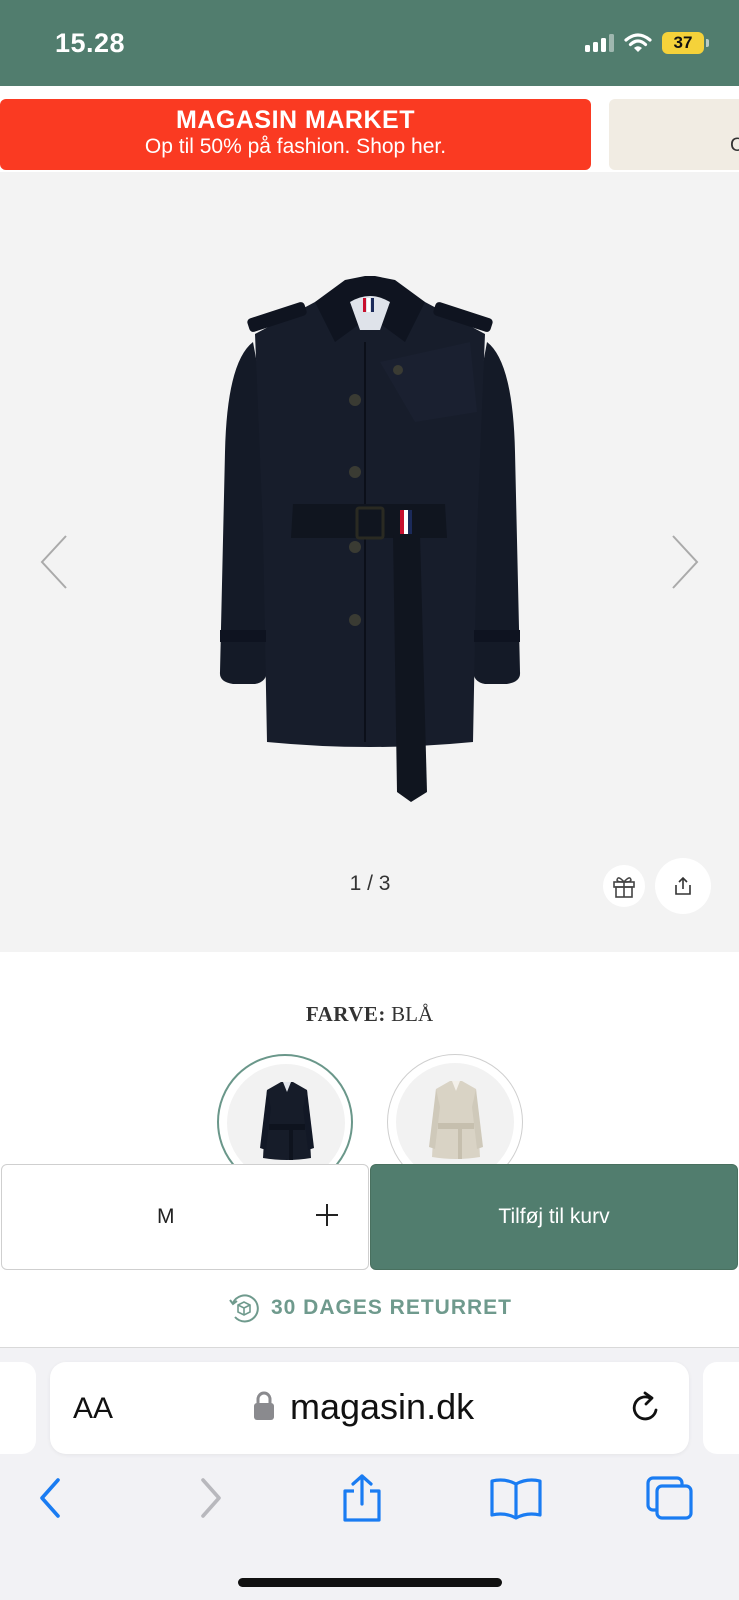 This screenshot has width=739, height=1600. I want to click on add-to-cart-button: Tilføj til kurv, so click(554, 1217).